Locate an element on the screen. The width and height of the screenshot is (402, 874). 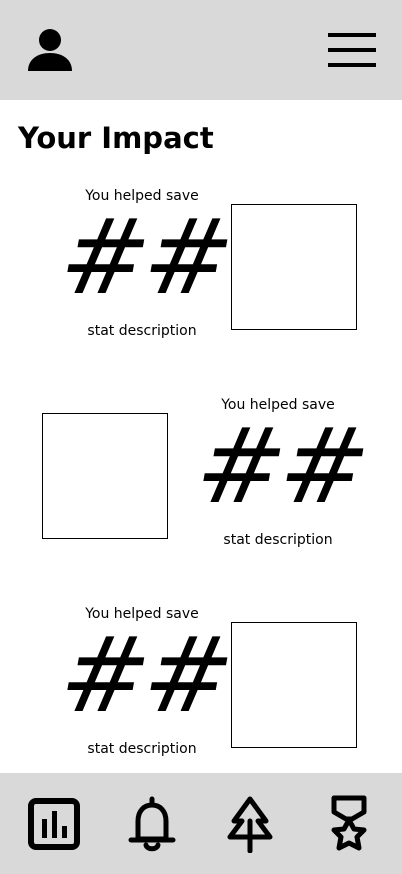
nav-notifications-button is located at coordinates (152, 824).